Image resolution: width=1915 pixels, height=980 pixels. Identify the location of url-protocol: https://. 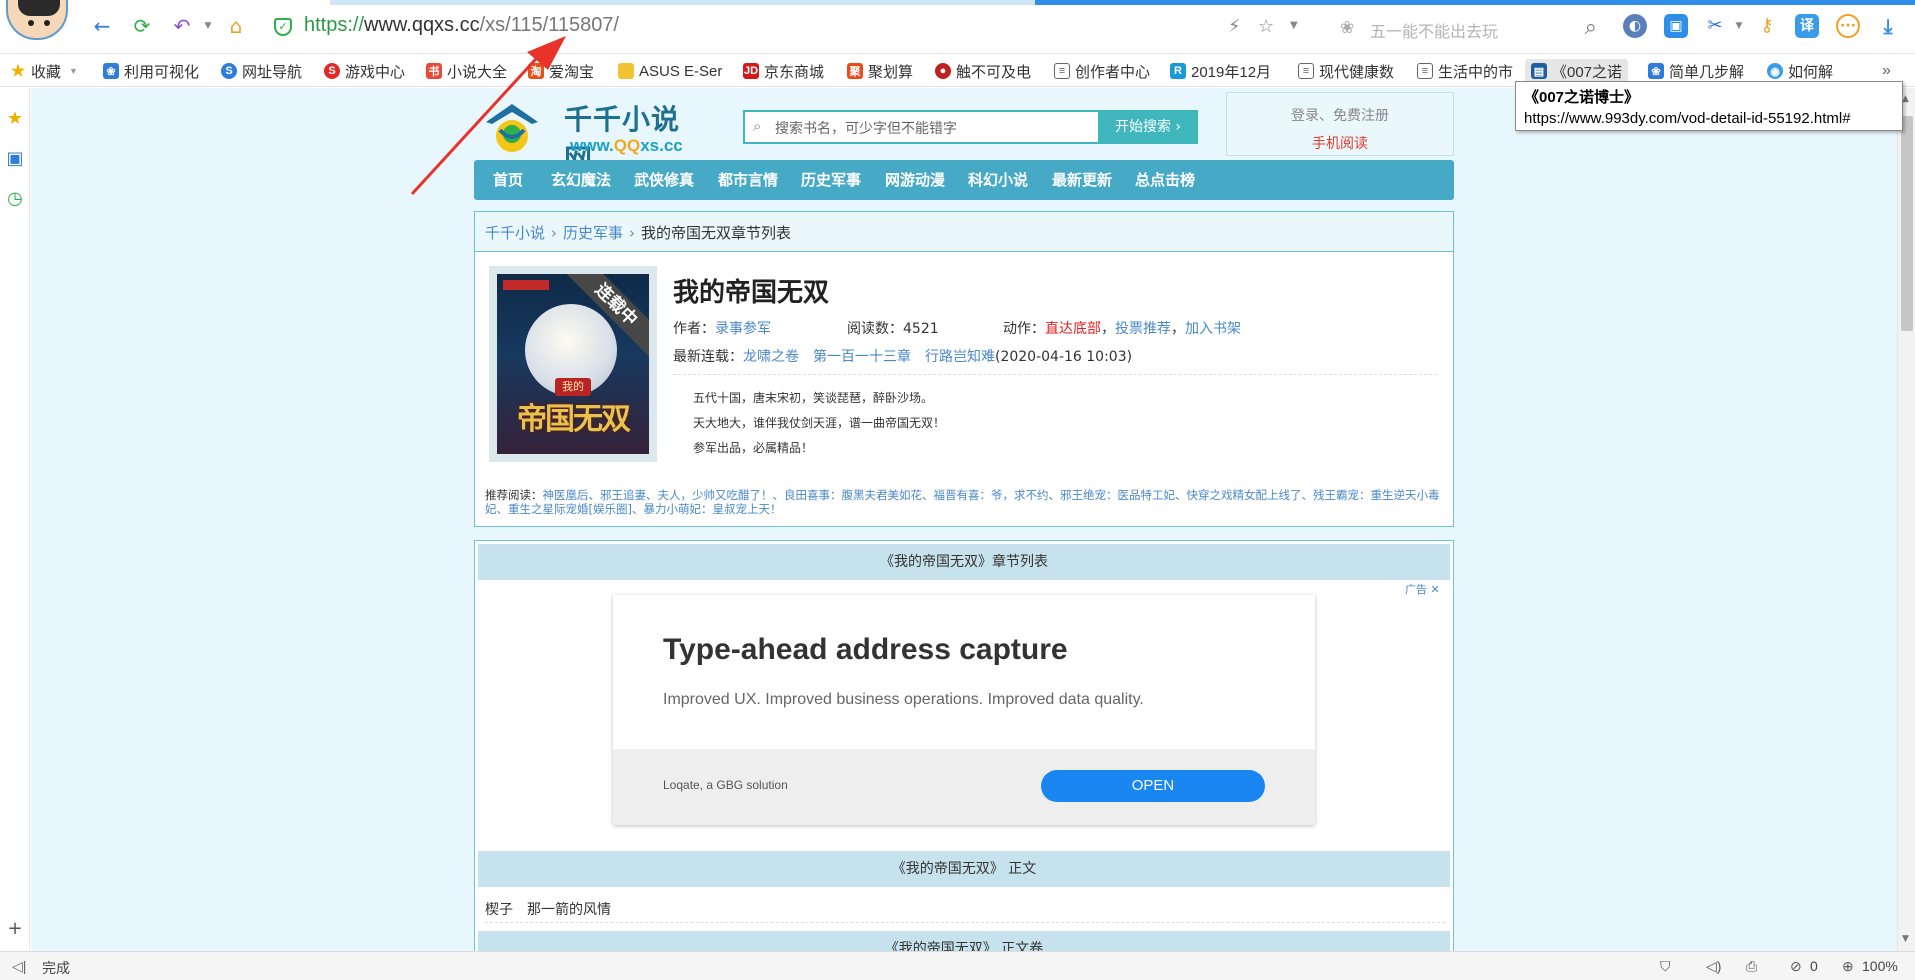
(334, 25).